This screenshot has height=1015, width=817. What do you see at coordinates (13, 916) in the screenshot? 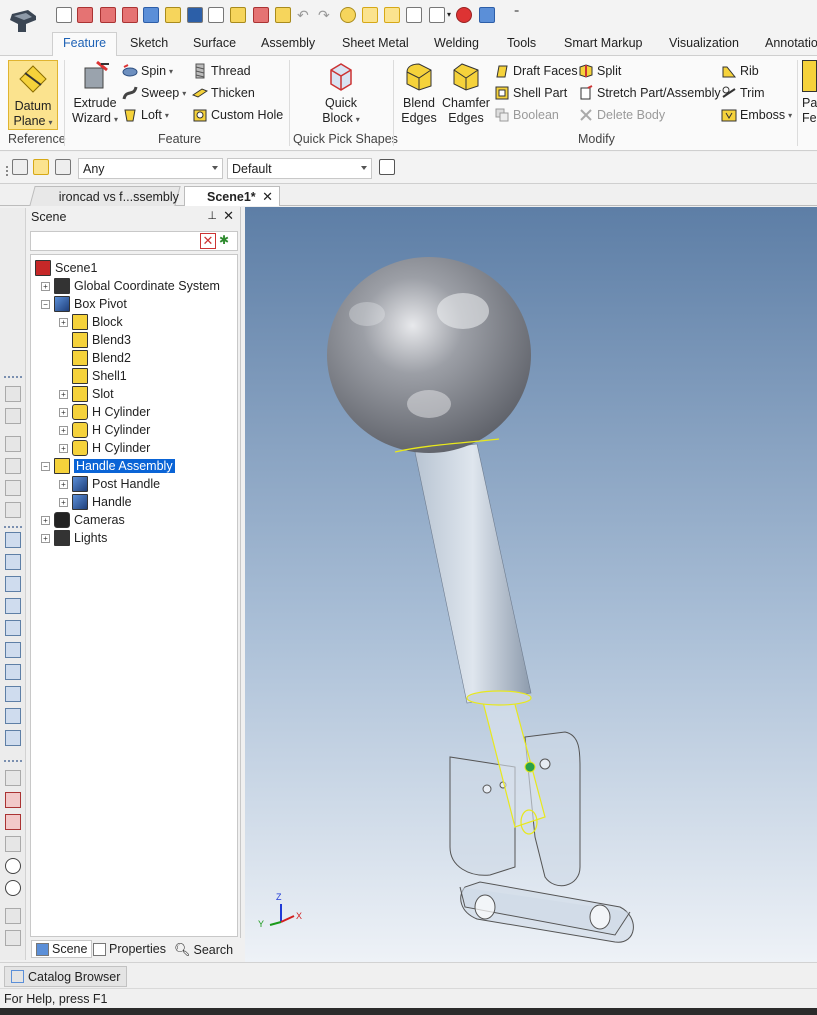
I see `text-annotation-icon` at bounding box center [13, 916].